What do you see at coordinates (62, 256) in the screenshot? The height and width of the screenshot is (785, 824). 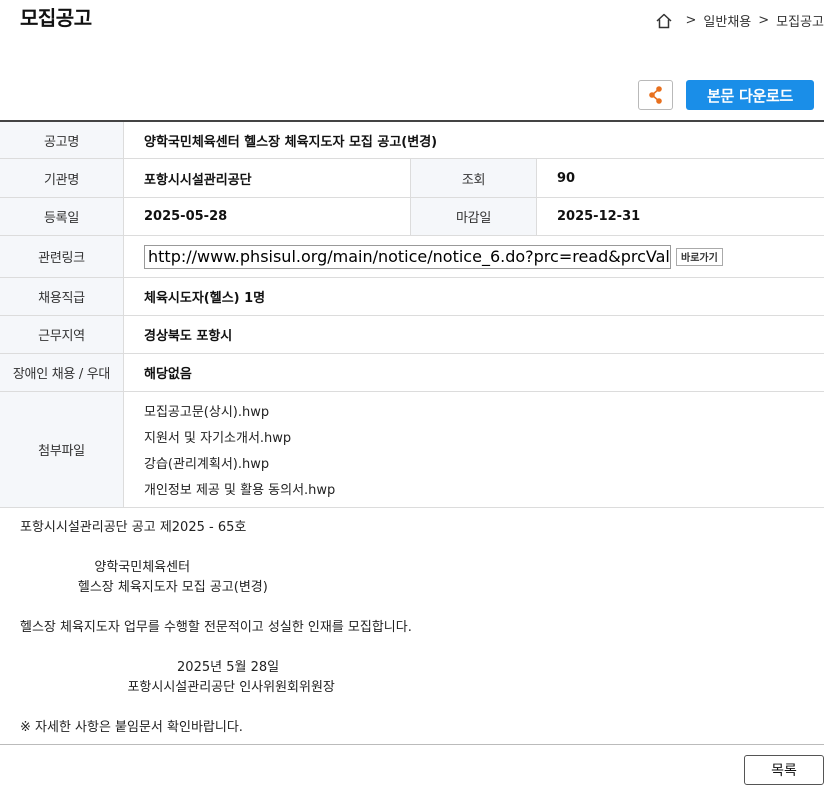 I see `label-link: 관련링크` at bounding box center [62, 256].